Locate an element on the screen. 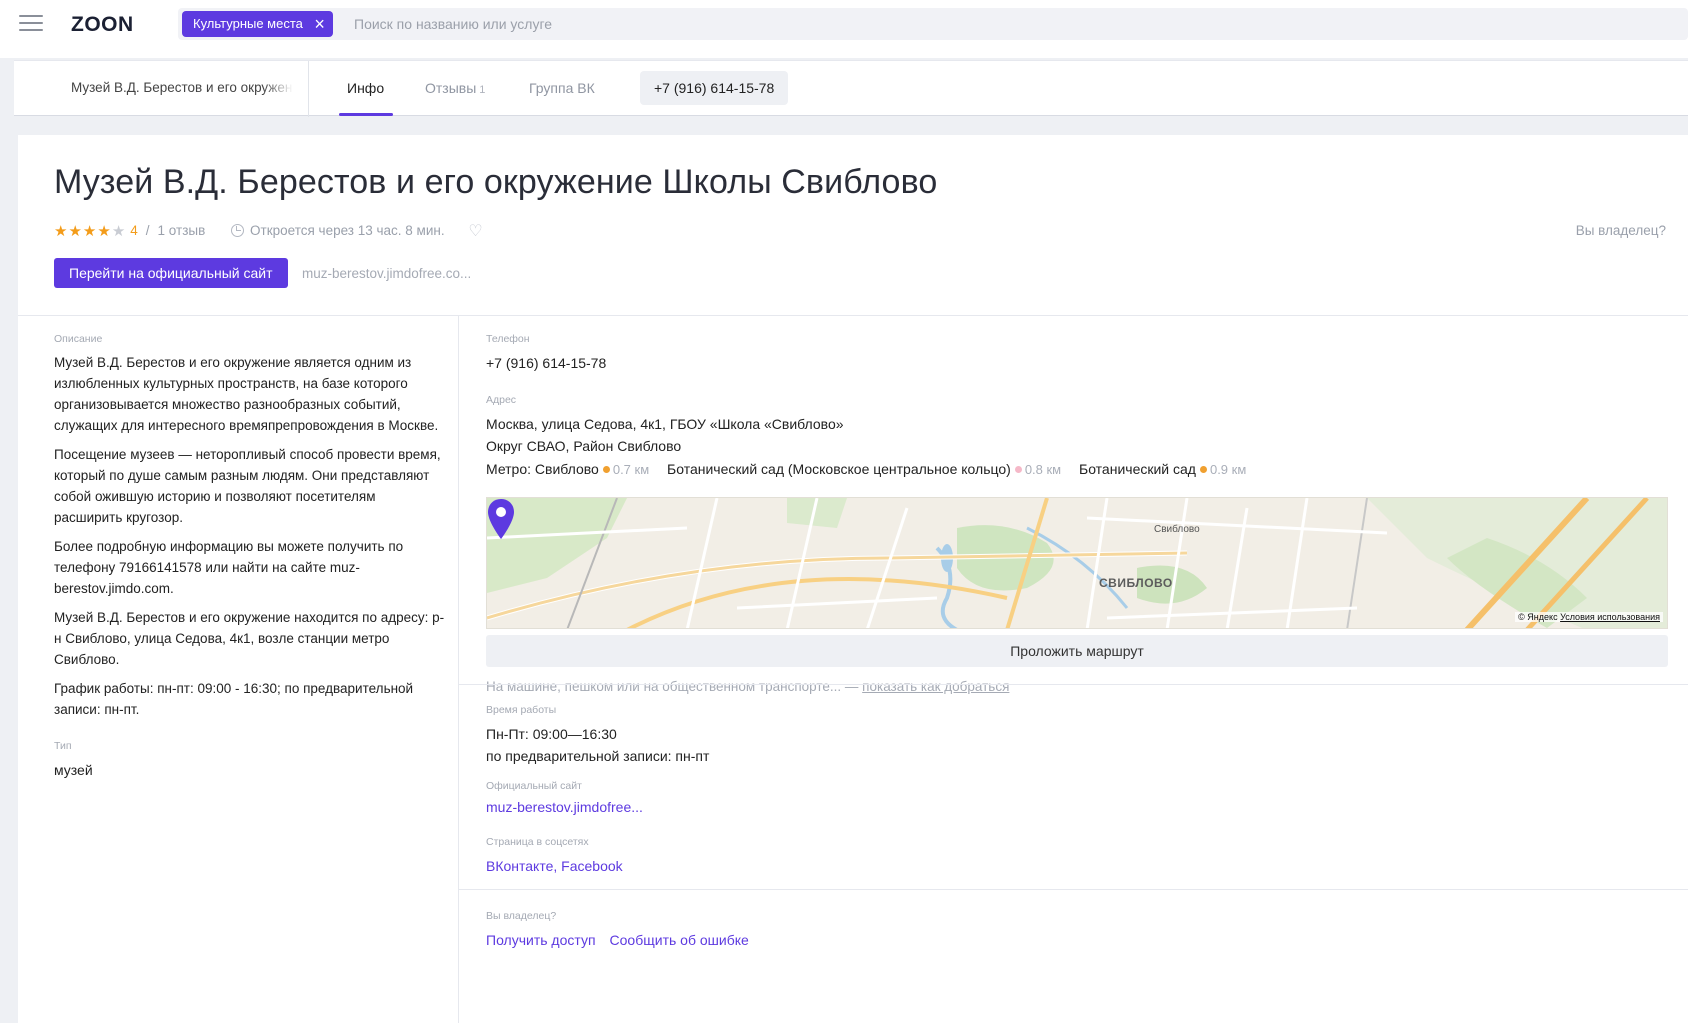  rating-value: 4 is located at coordinates (134, 230).